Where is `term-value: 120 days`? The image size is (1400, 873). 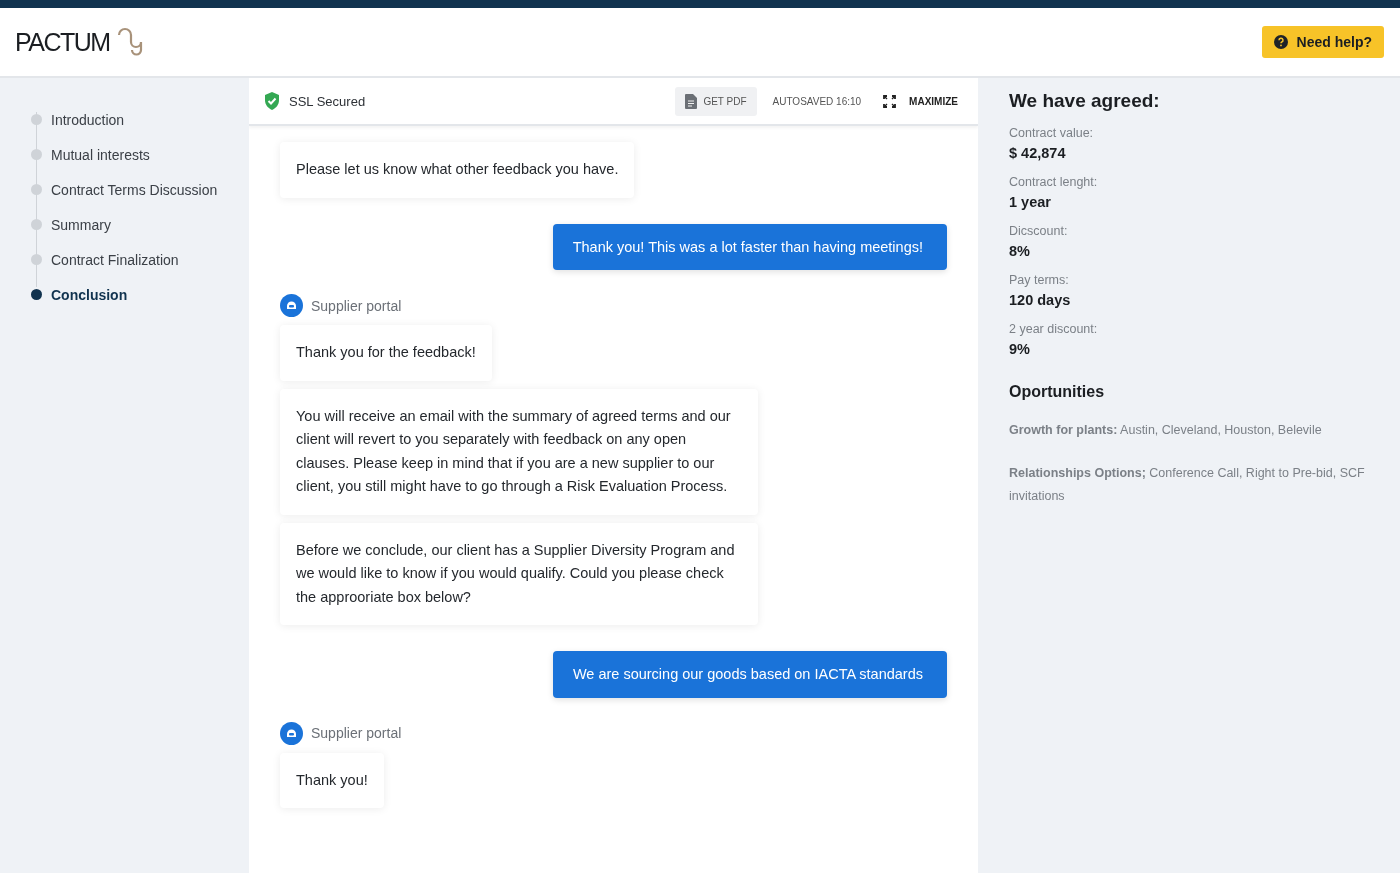
term-value: 120 days is located at coordinates (1040, 300).